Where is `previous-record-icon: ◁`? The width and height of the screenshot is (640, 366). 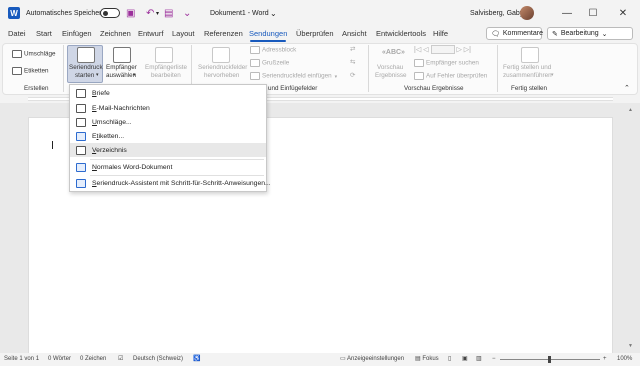 previous-record-icon: ◁ is located at coordinates (425, 49).